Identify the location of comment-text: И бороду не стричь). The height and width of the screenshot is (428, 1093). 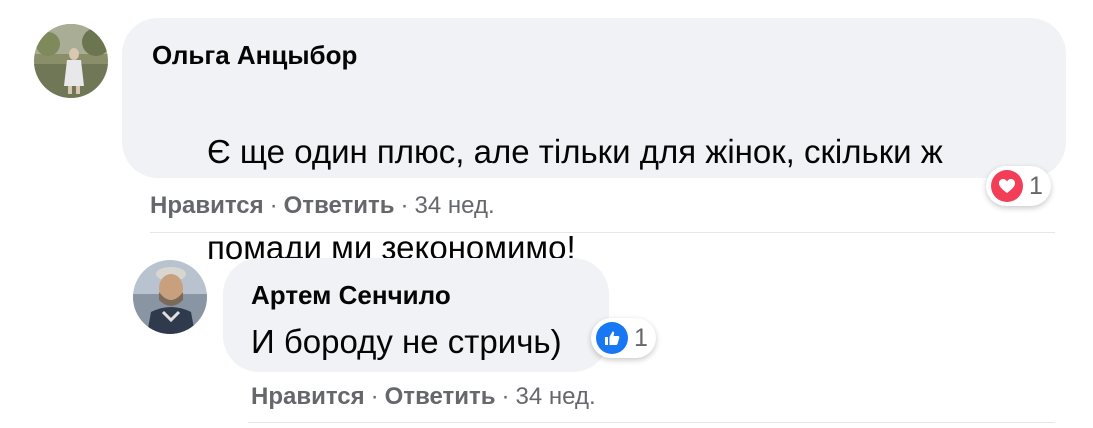
(406, 341).